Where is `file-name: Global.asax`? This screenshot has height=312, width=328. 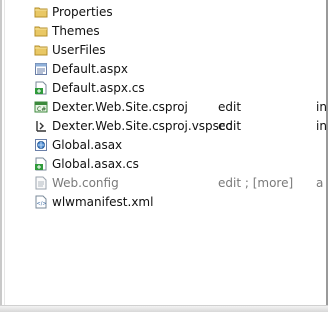 file-name: Global.asax is located at coordinates (87, 145).